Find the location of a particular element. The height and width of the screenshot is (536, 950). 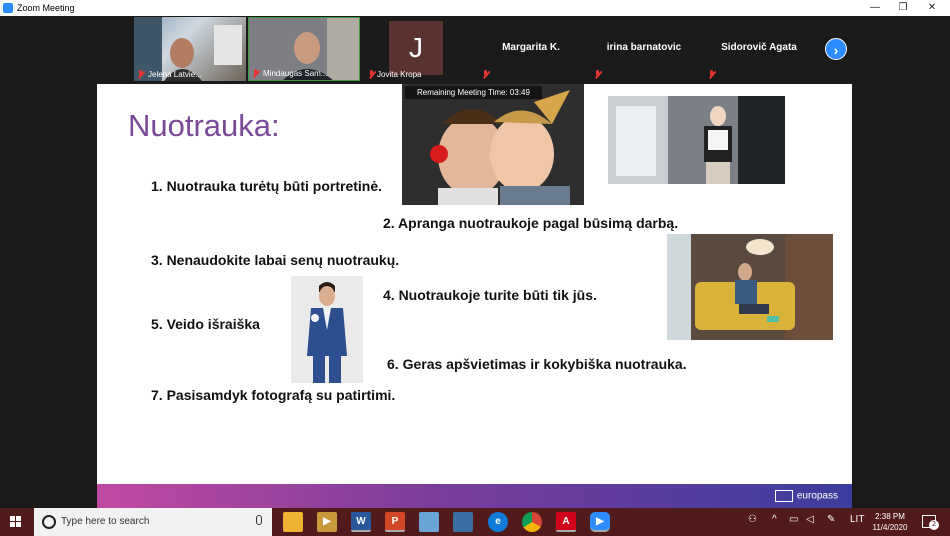

people-icon: ⚇ is located at coordinates (752, 519).